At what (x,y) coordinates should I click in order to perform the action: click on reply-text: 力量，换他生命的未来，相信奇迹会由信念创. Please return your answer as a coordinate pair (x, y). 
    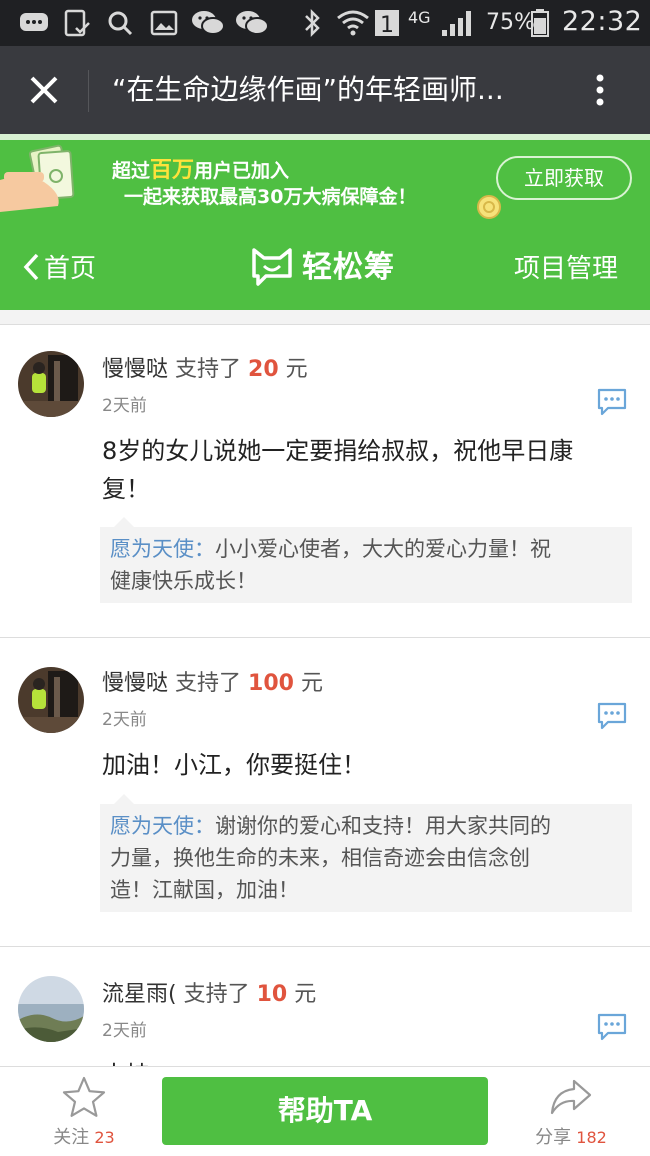
    Looking at the image, I should click on (320, 858).